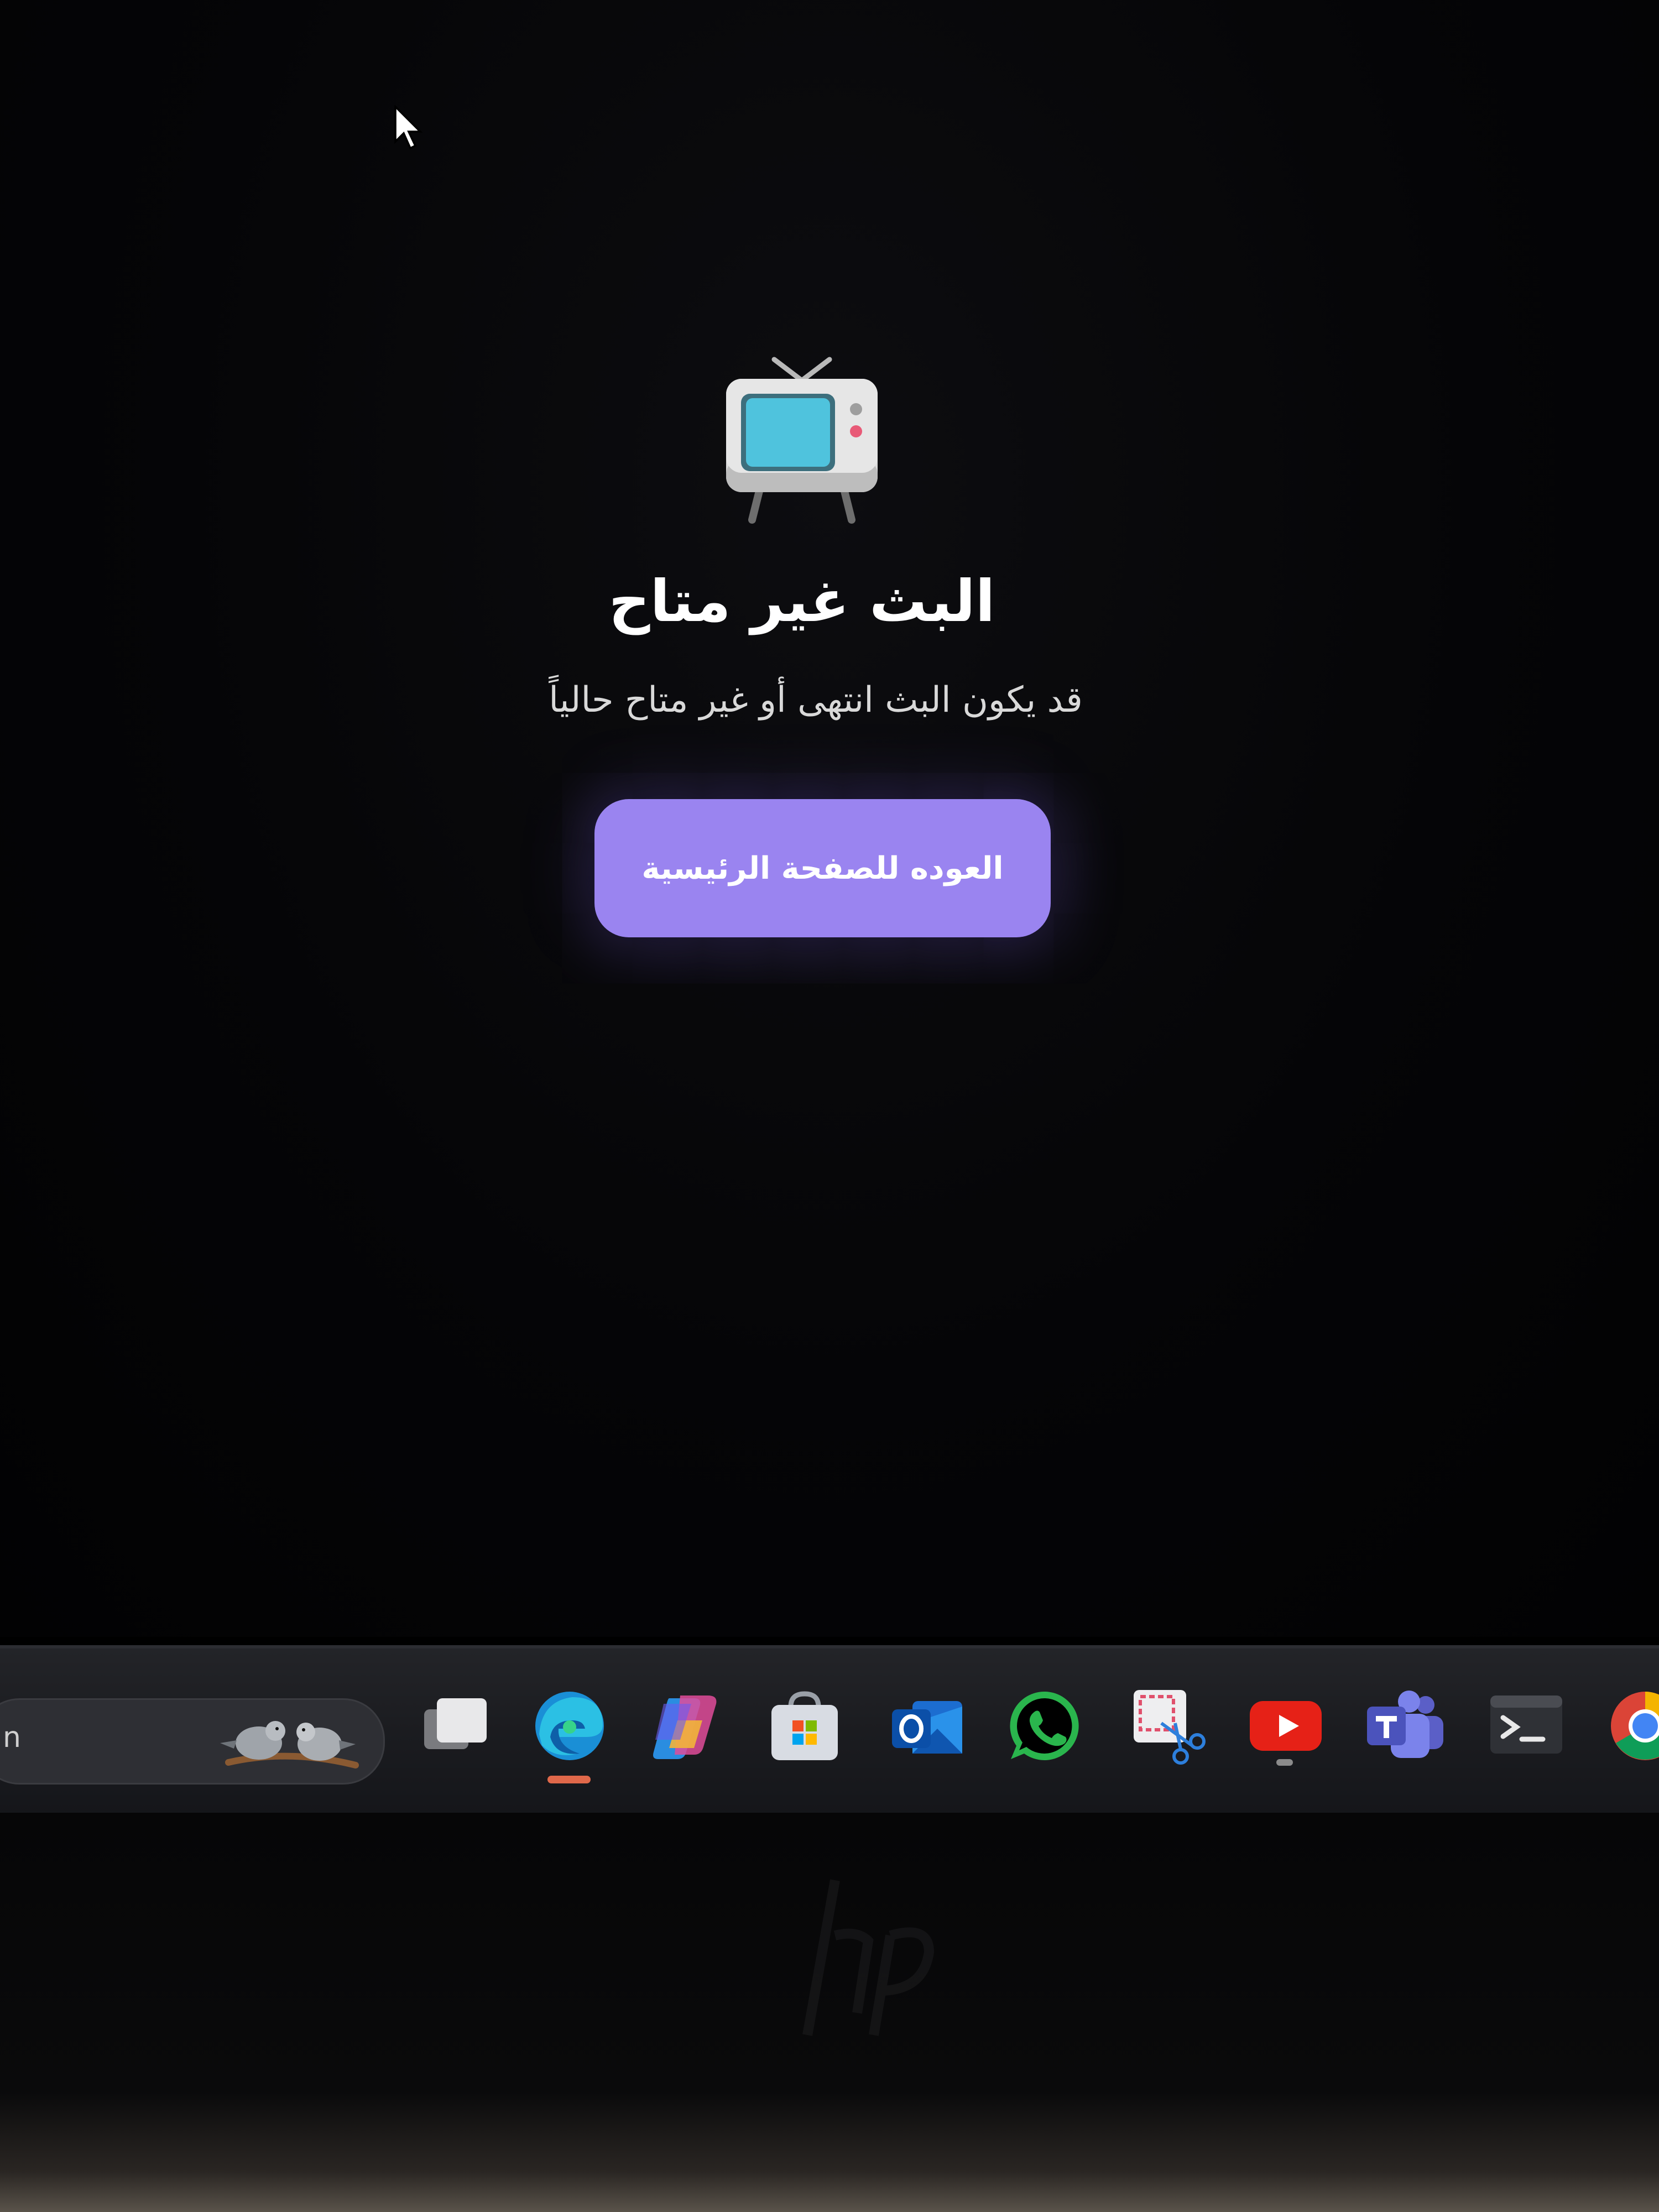  Describe the element at coordinates (1286, 1726) in the screenshot. I see `youtube-icon` at that location.